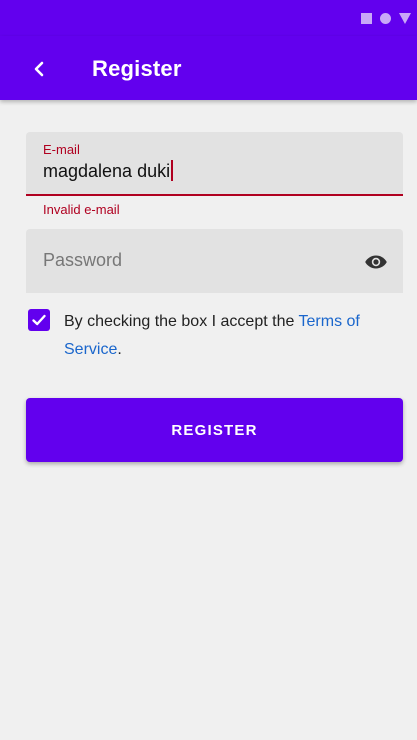 The image size is (417, 740). Describe the element at coordinates (83, 260) in the screenshot. I see `password-placeholder: Password` at that location.